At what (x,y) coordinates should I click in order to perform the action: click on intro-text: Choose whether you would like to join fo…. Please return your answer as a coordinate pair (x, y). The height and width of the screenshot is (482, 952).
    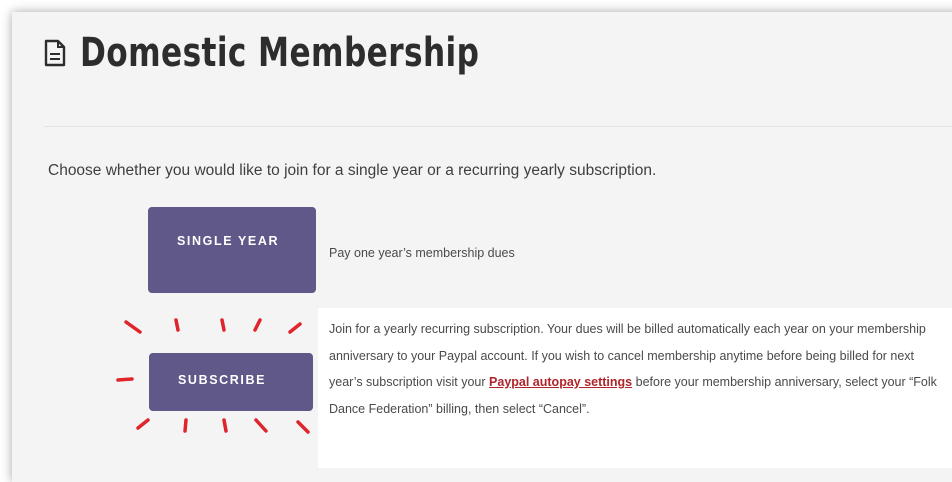
    Looking at the image, I should click on (352, 170).